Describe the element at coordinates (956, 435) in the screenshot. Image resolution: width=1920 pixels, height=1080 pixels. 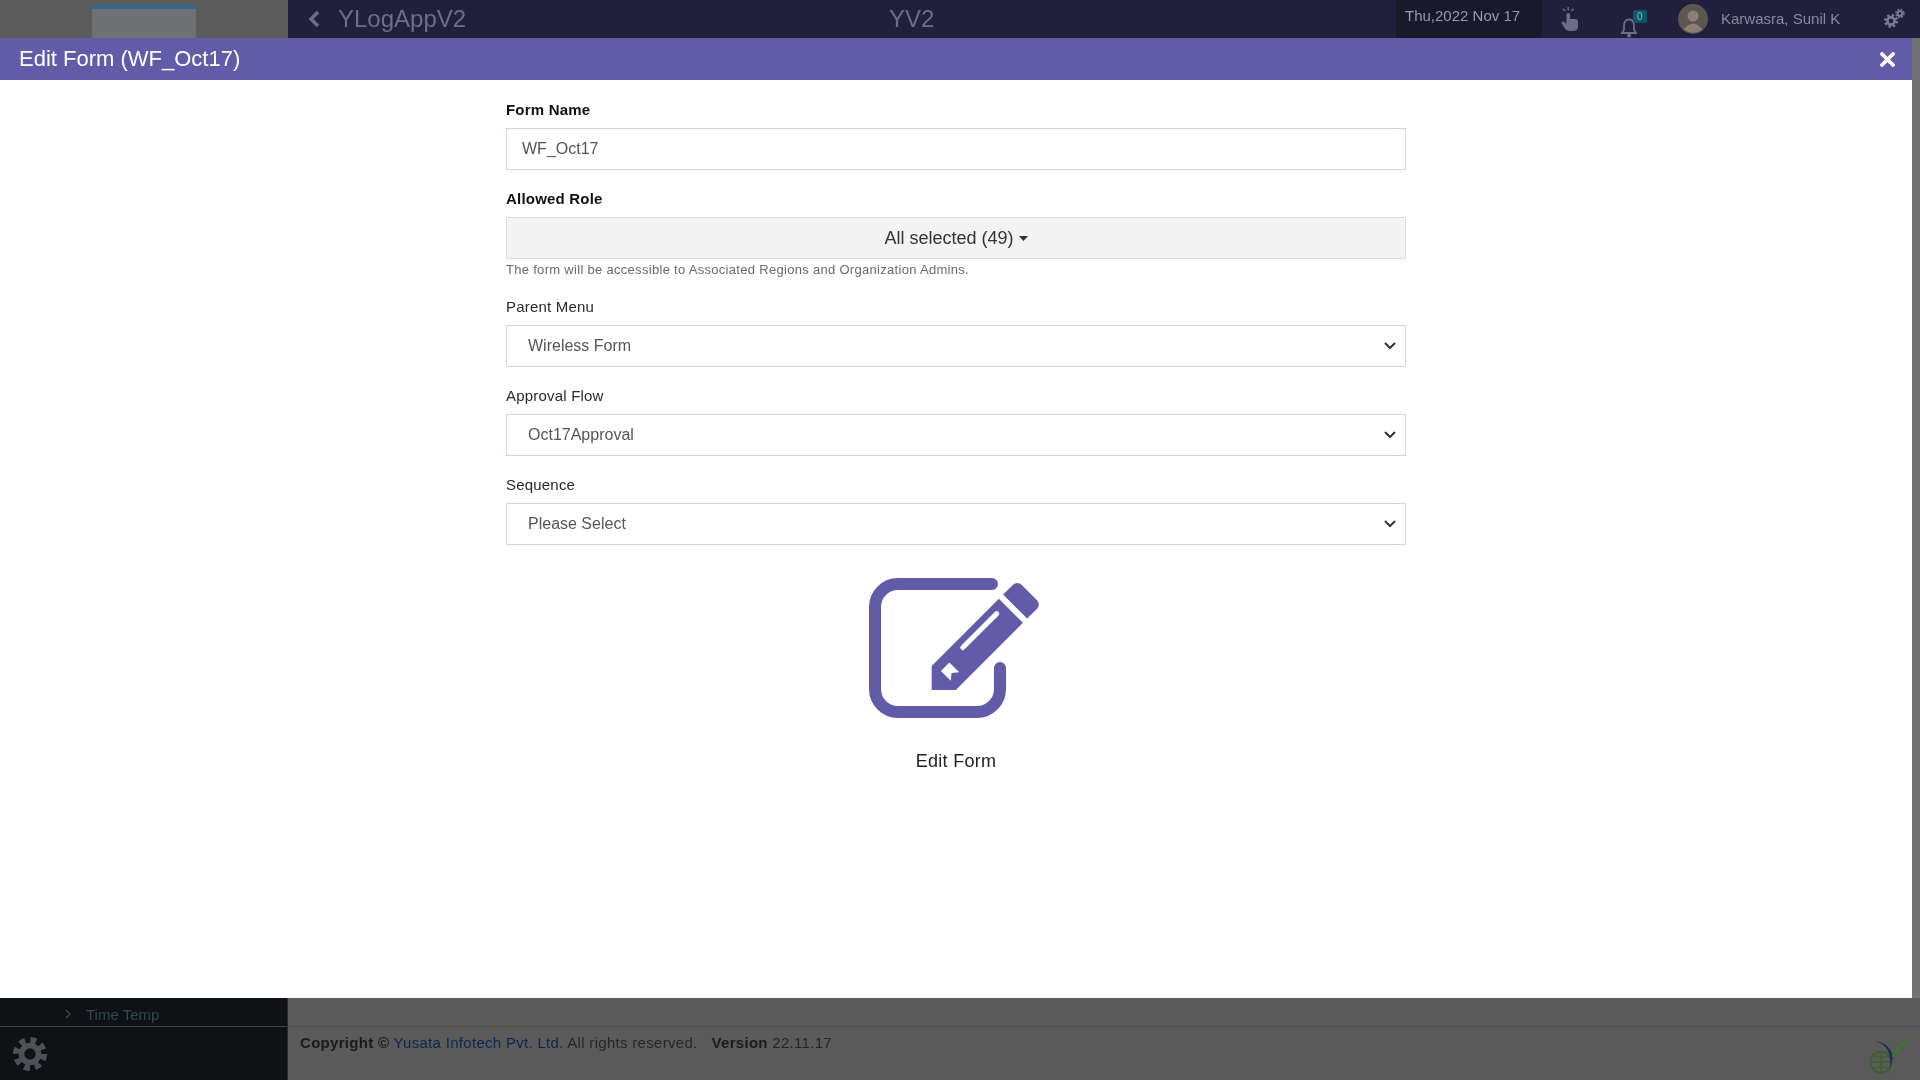
I see `dropdown-field: Oct17Approval` at that location.